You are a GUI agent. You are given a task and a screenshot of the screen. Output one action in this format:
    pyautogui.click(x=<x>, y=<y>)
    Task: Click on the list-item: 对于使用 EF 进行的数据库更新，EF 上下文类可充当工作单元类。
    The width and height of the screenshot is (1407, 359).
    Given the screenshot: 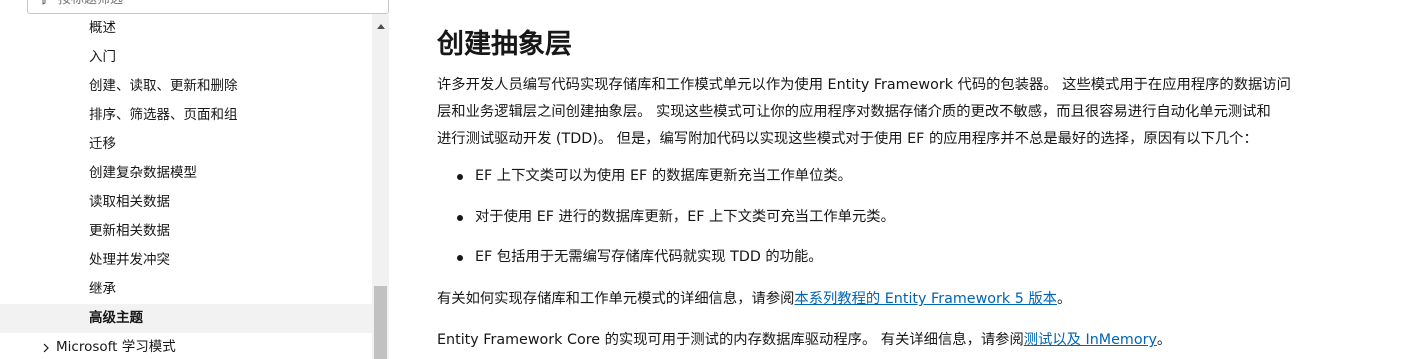 What is the action you would take?
    pyautogui.click(x=666, y=224)
    